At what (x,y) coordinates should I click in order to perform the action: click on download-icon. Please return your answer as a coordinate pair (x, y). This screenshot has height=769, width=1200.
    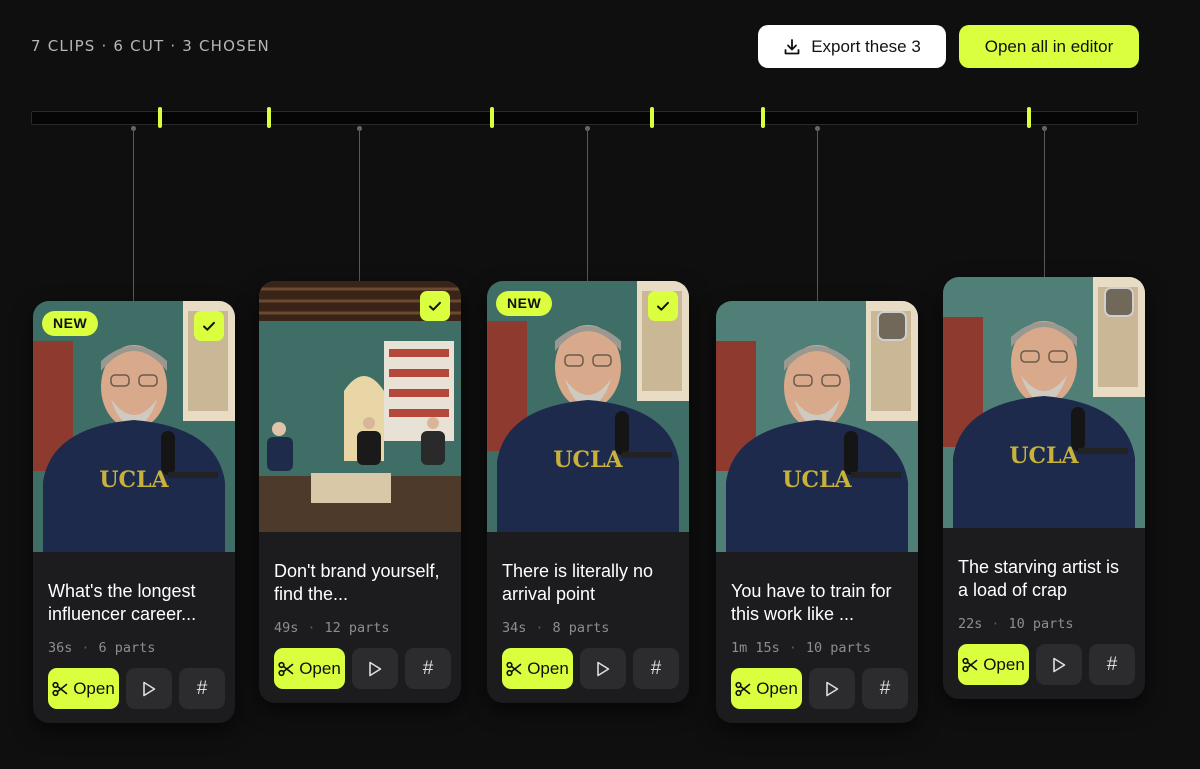
    Looking at the image, I should click on (792, 46).